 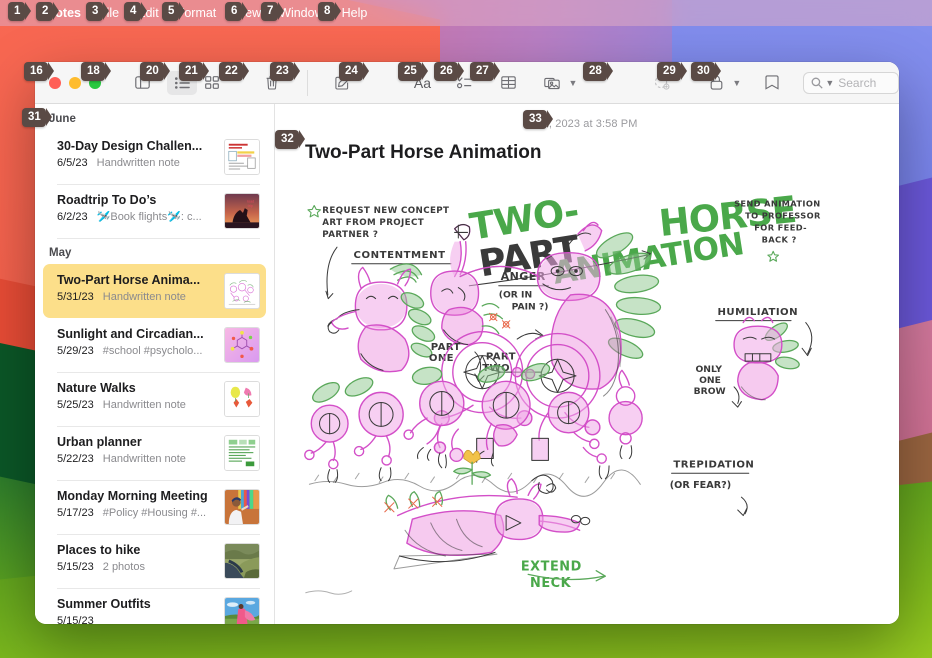 I want to click on annotation-badge-21: 21, so click(x=194, y=71).